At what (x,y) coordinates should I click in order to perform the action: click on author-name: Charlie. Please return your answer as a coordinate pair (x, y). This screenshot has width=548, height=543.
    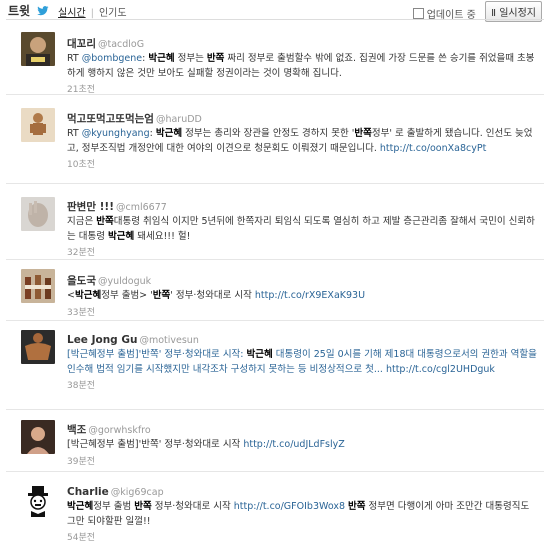
    Looking at the image, I should click on (88, 492).